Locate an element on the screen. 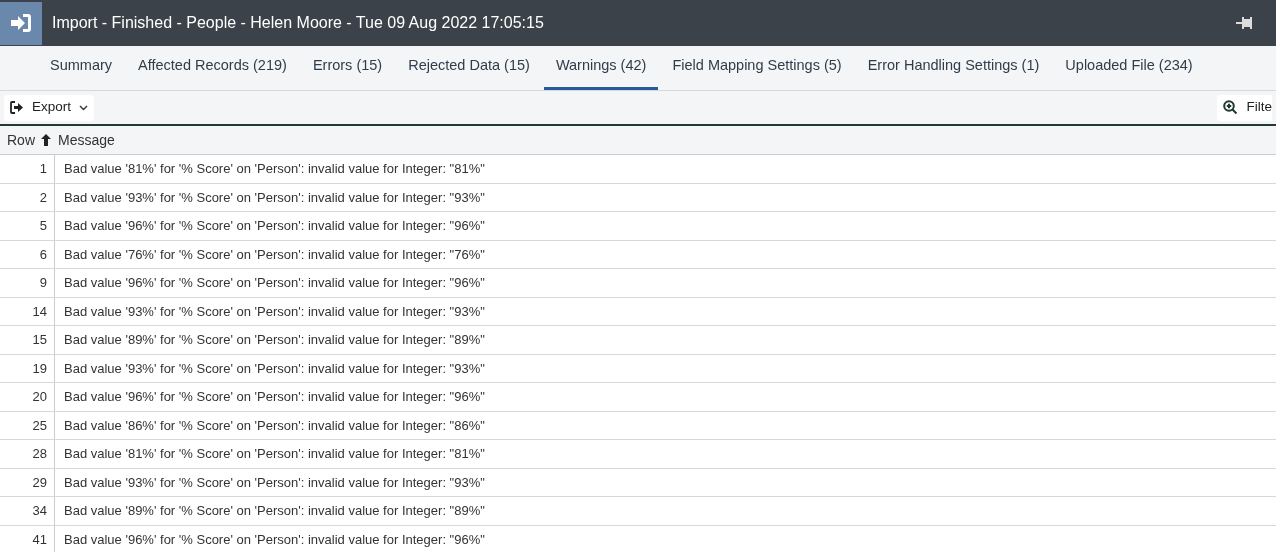  column-header: Message is located at coordinates (86, 140).